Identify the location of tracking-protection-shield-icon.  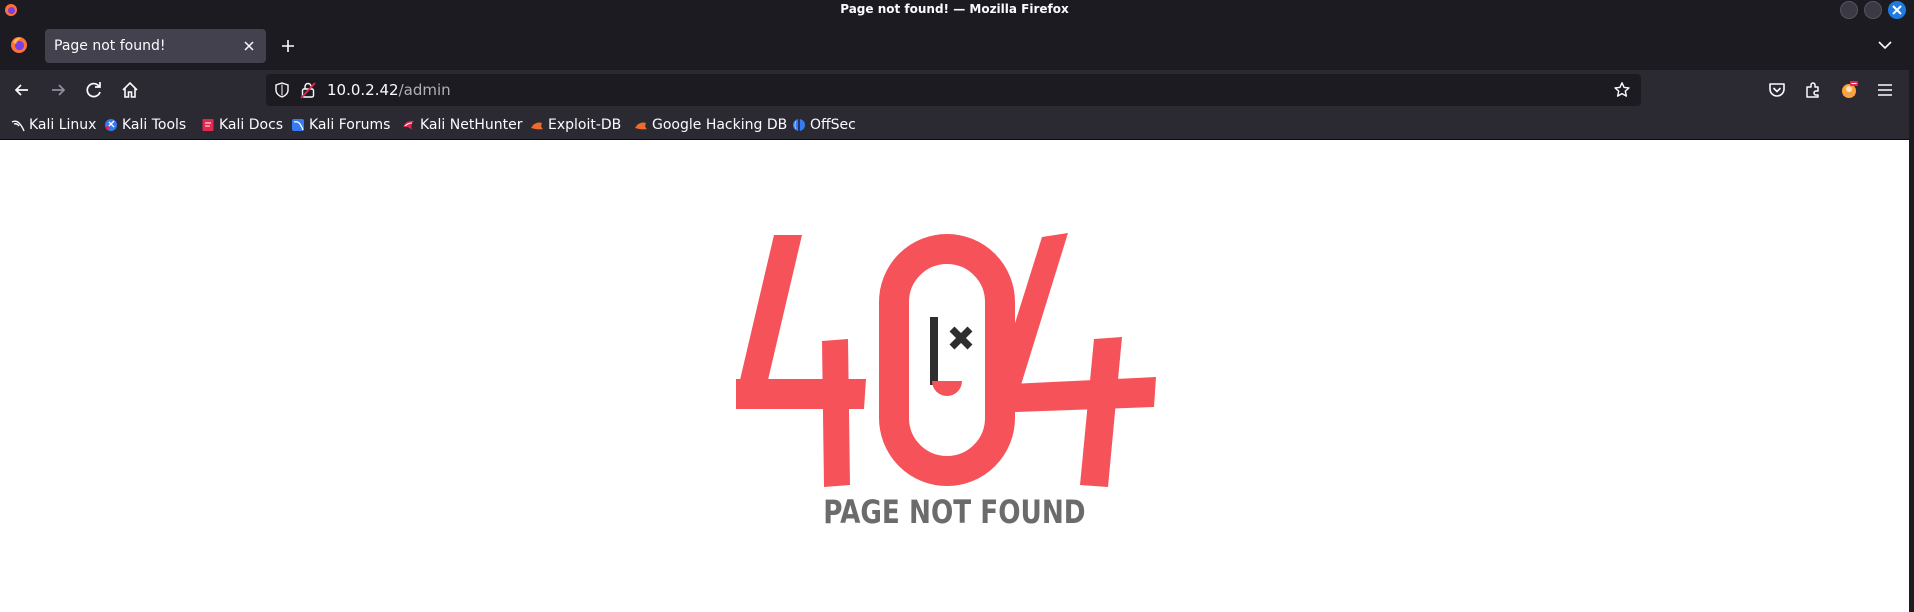
(282, 90).